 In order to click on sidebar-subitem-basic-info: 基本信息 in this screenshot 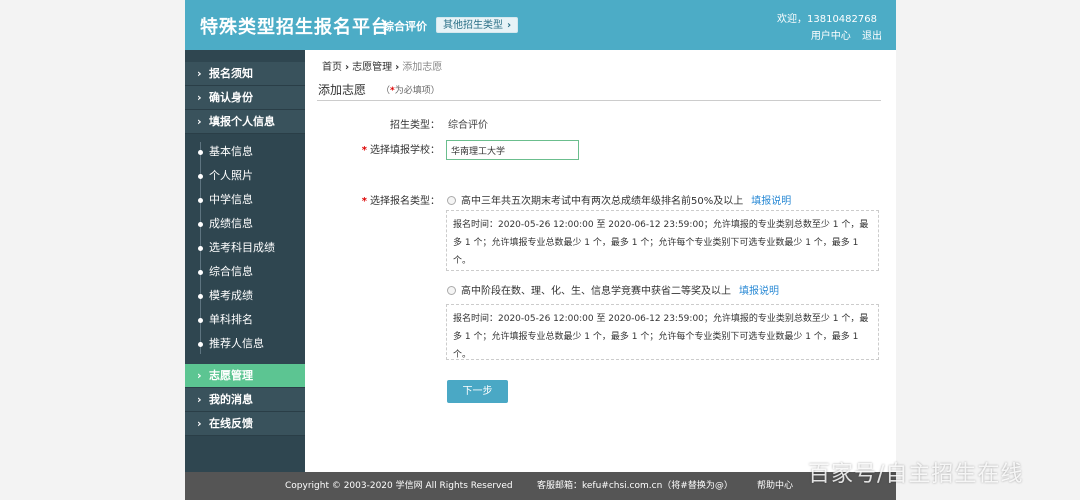, I will do `click(245, 152)`.